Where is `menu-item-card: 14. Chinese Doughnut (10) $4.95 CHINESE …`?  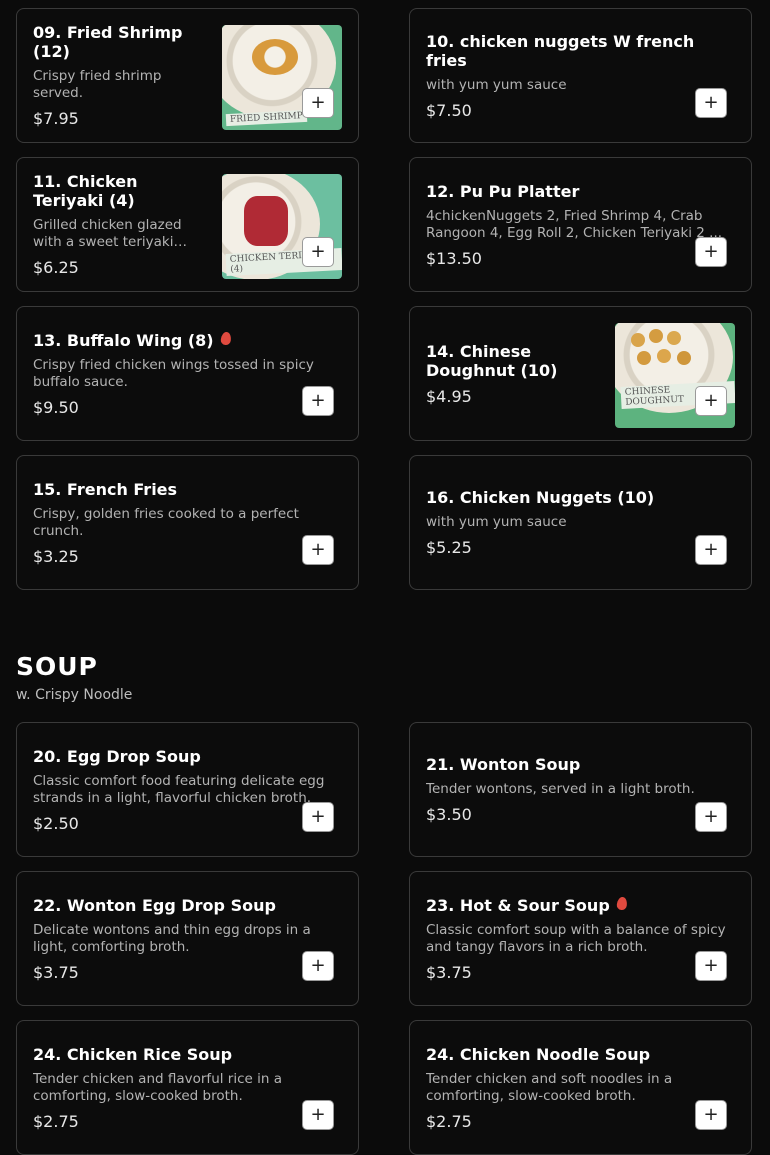
menu-item-card: 14. Chinese Doughnut (10) $4.95 CHINESE … is located at coordinates (580, 373).